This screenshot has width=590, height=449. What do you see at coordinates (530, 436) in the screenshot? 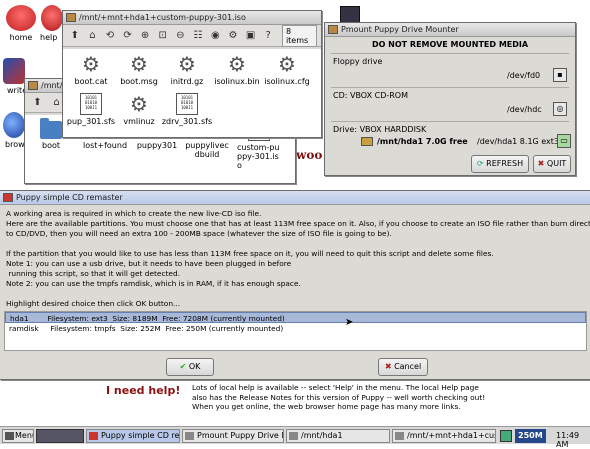
I see `memory-indicator: 250M` at bounding box center [530, 436].